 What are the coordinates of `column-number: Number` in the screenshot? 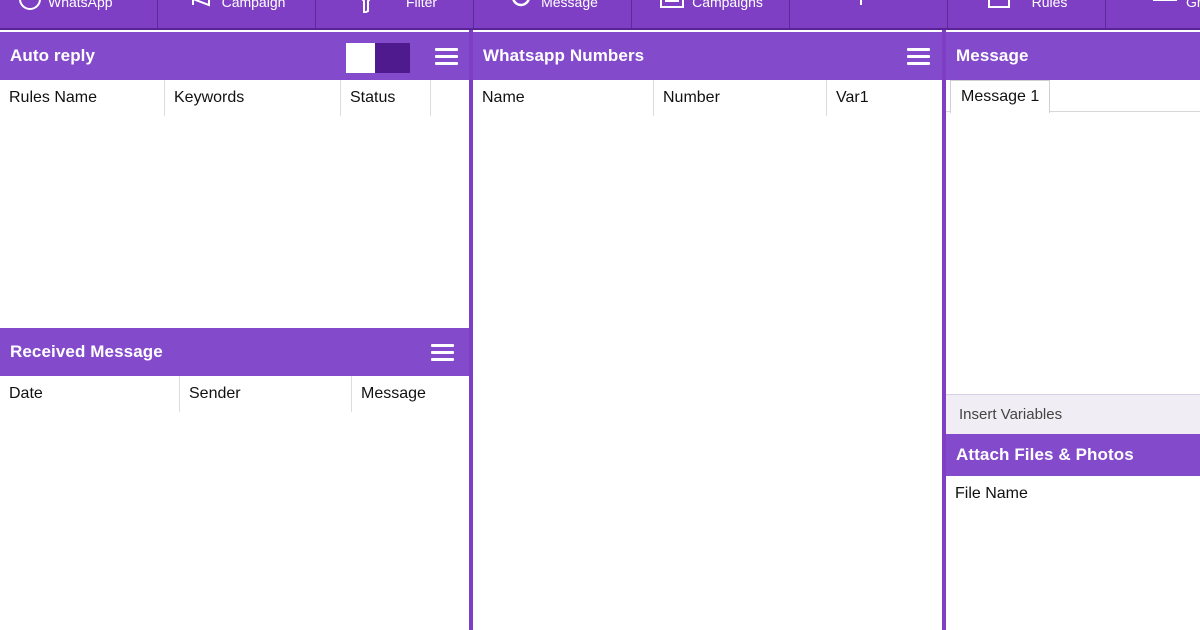 It's located at (740, 98).